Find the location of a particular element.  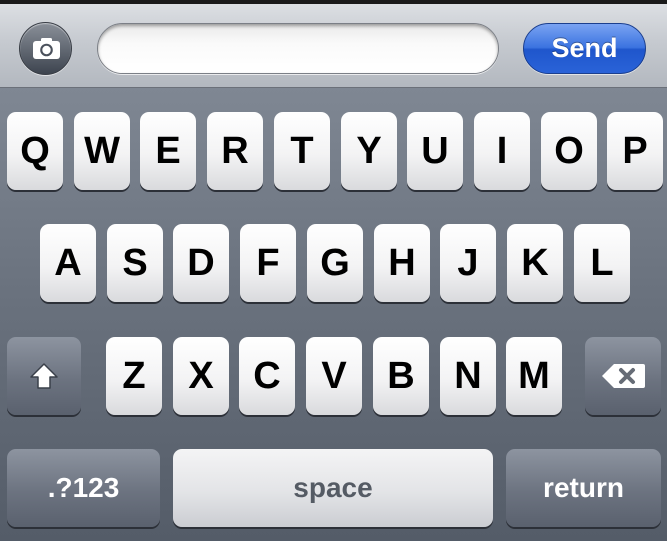

key-b: B is located at coordinates (401, 376).